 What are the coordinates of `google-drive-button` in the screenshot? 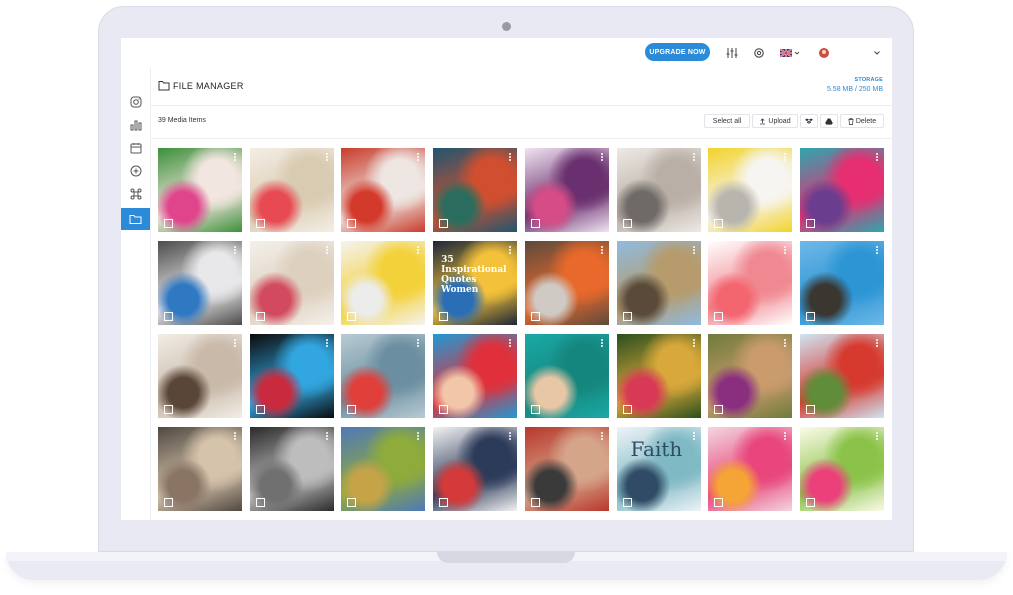 It's located at (829, 121).